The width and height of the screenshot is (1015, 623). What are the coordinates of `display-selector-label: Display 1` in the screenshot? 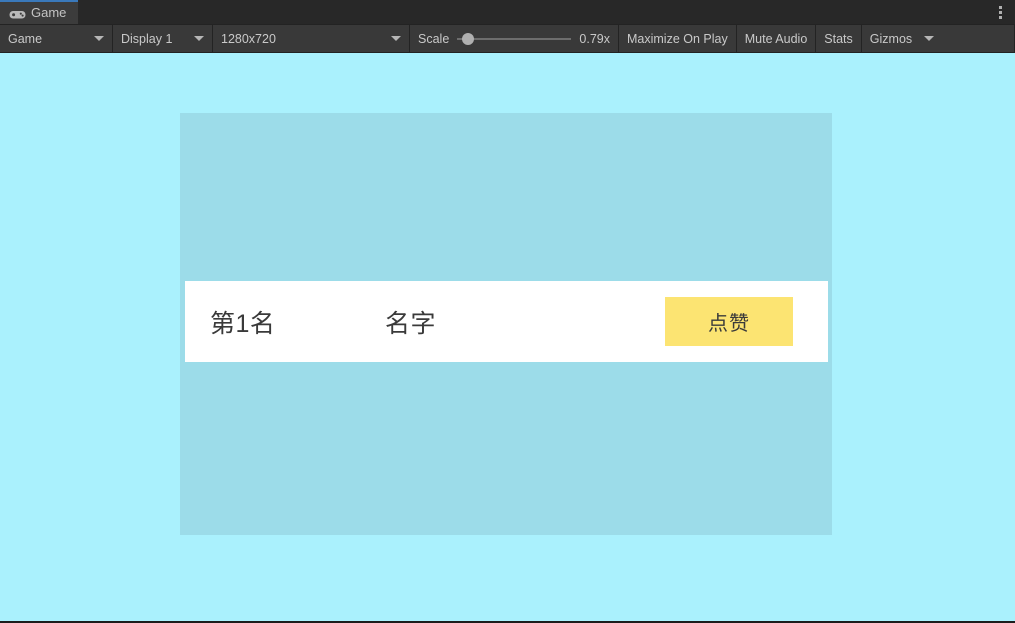 It's located at (147, 38).